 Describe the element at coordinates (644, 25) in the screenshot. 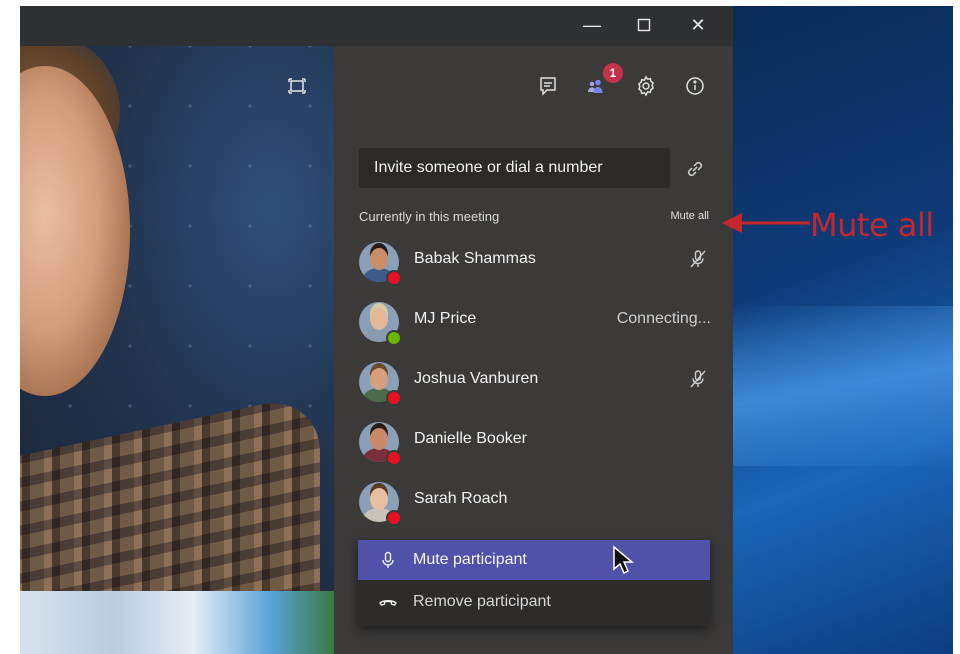

I see `maximize-button` at that location.